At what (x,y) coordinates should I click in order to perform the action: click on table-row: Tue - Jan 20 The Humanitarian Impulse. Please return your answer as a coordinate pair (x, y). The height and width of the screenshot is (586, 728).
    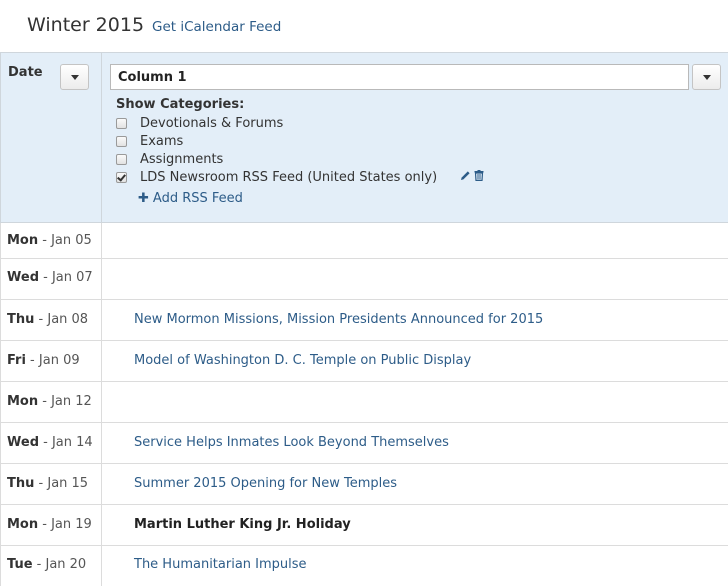
    Looking at the image, I should click on (364, 566).